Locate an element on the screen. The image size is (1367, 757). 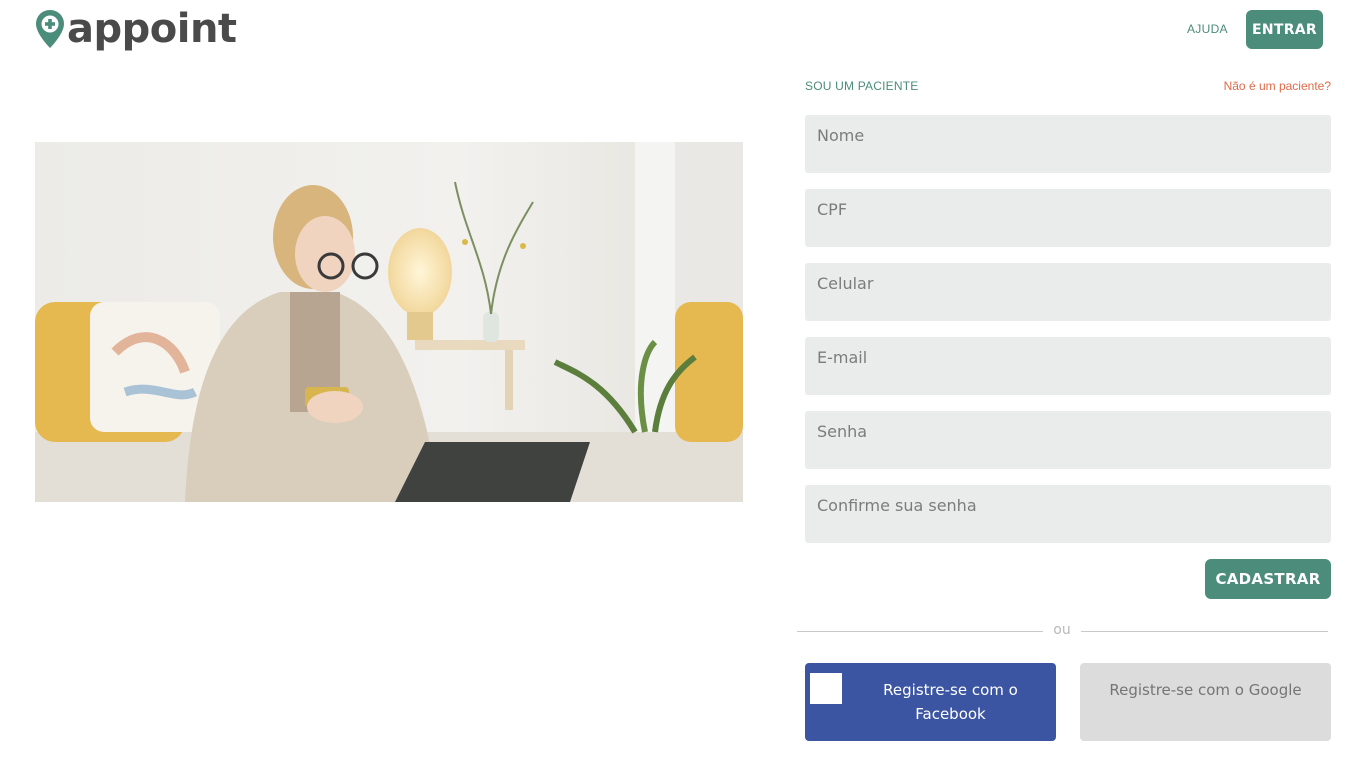
role-label: SOU UM PACIENTE is located at coordinates (862, 86).